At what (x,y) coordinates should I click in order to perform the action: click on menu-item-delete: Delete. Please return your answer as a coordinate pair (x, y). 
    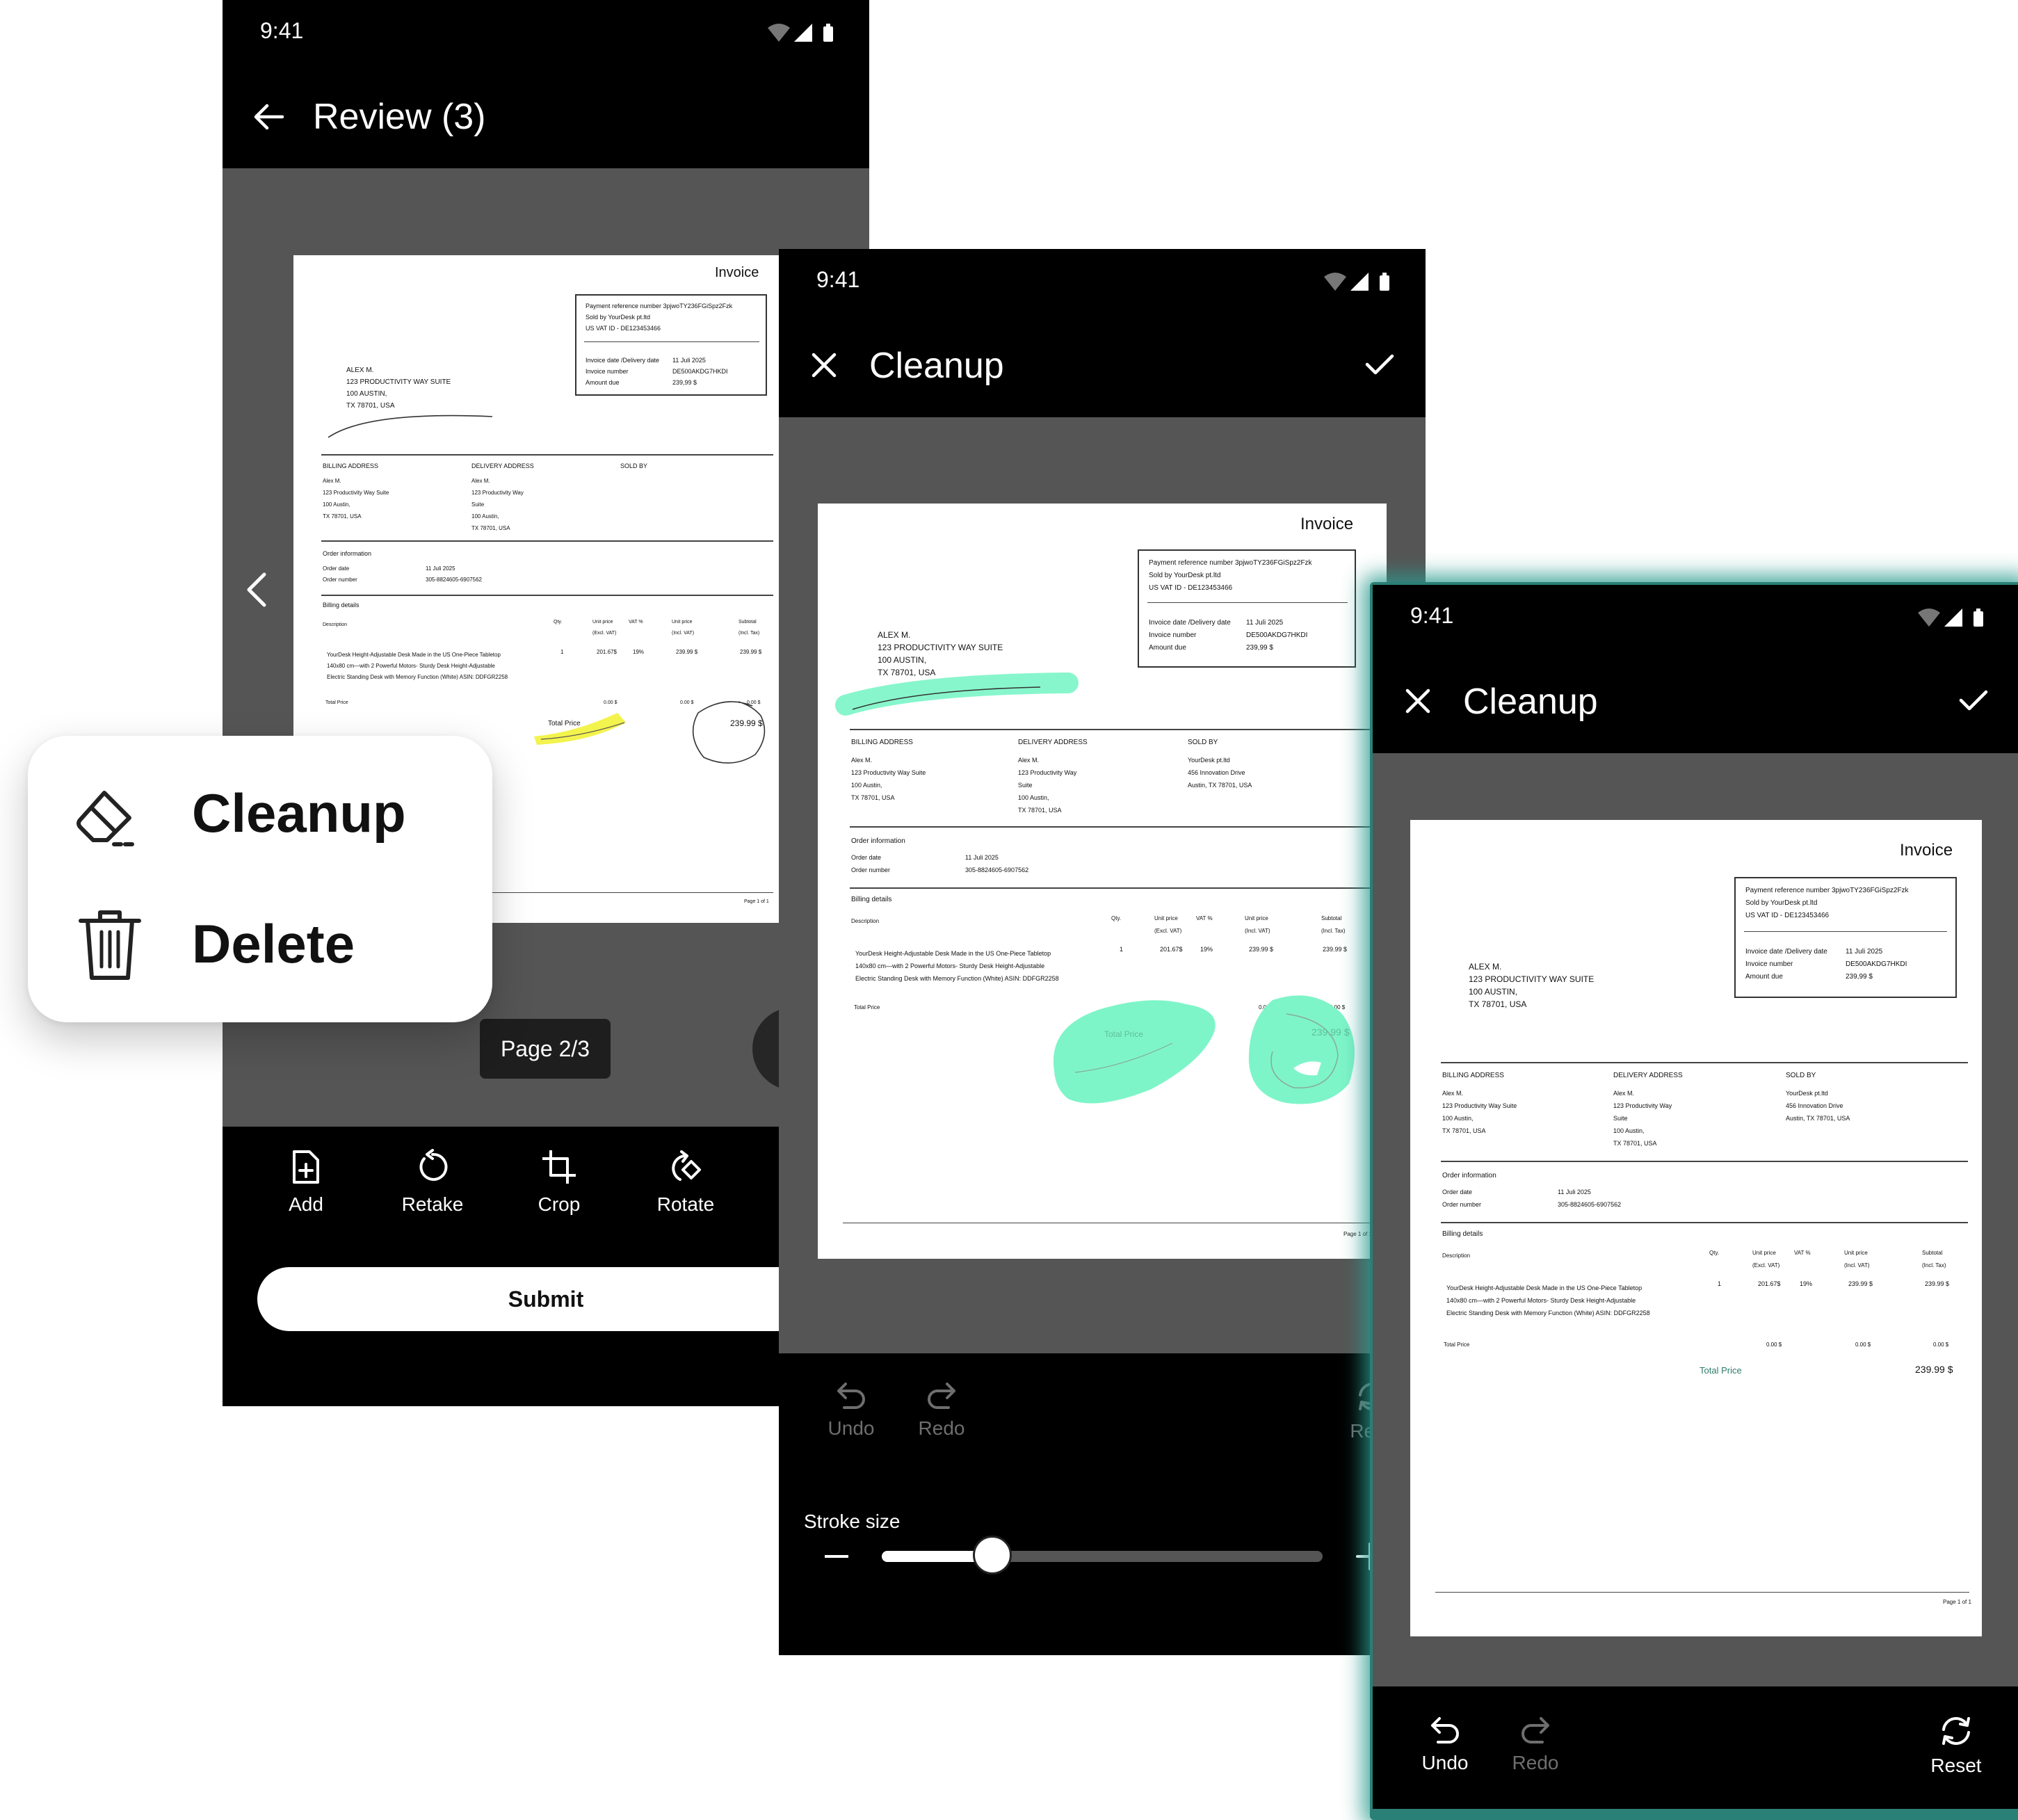
    Looking at the image, I should click on (260, 944).